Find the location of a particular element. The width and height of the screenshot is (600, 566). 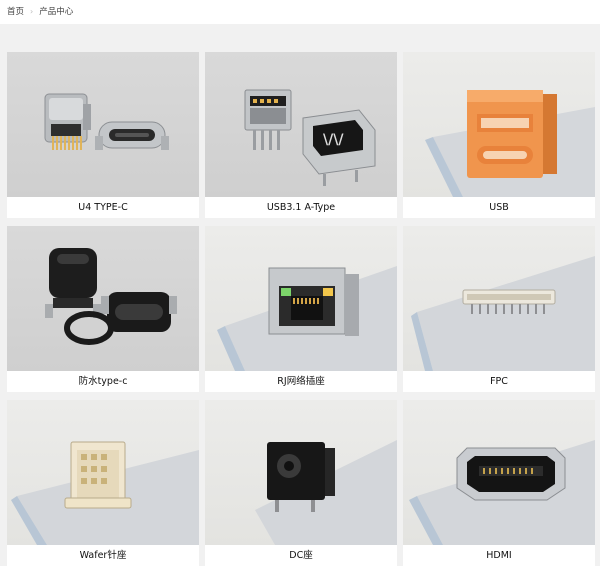

usb-orange-connector-icon is located at coordinates (510, 143).